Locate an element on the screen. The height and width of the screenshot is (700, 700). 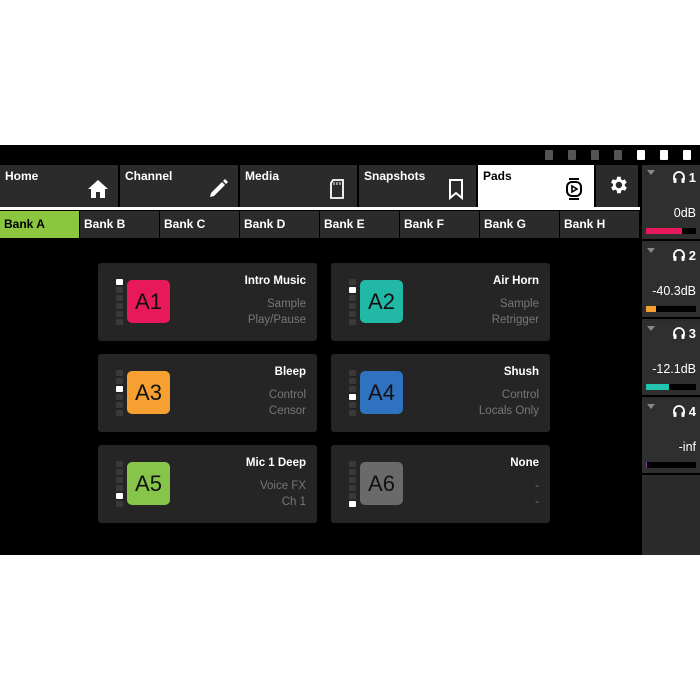
pad-mode: Ch 1 is located at coordinates (293, 502).